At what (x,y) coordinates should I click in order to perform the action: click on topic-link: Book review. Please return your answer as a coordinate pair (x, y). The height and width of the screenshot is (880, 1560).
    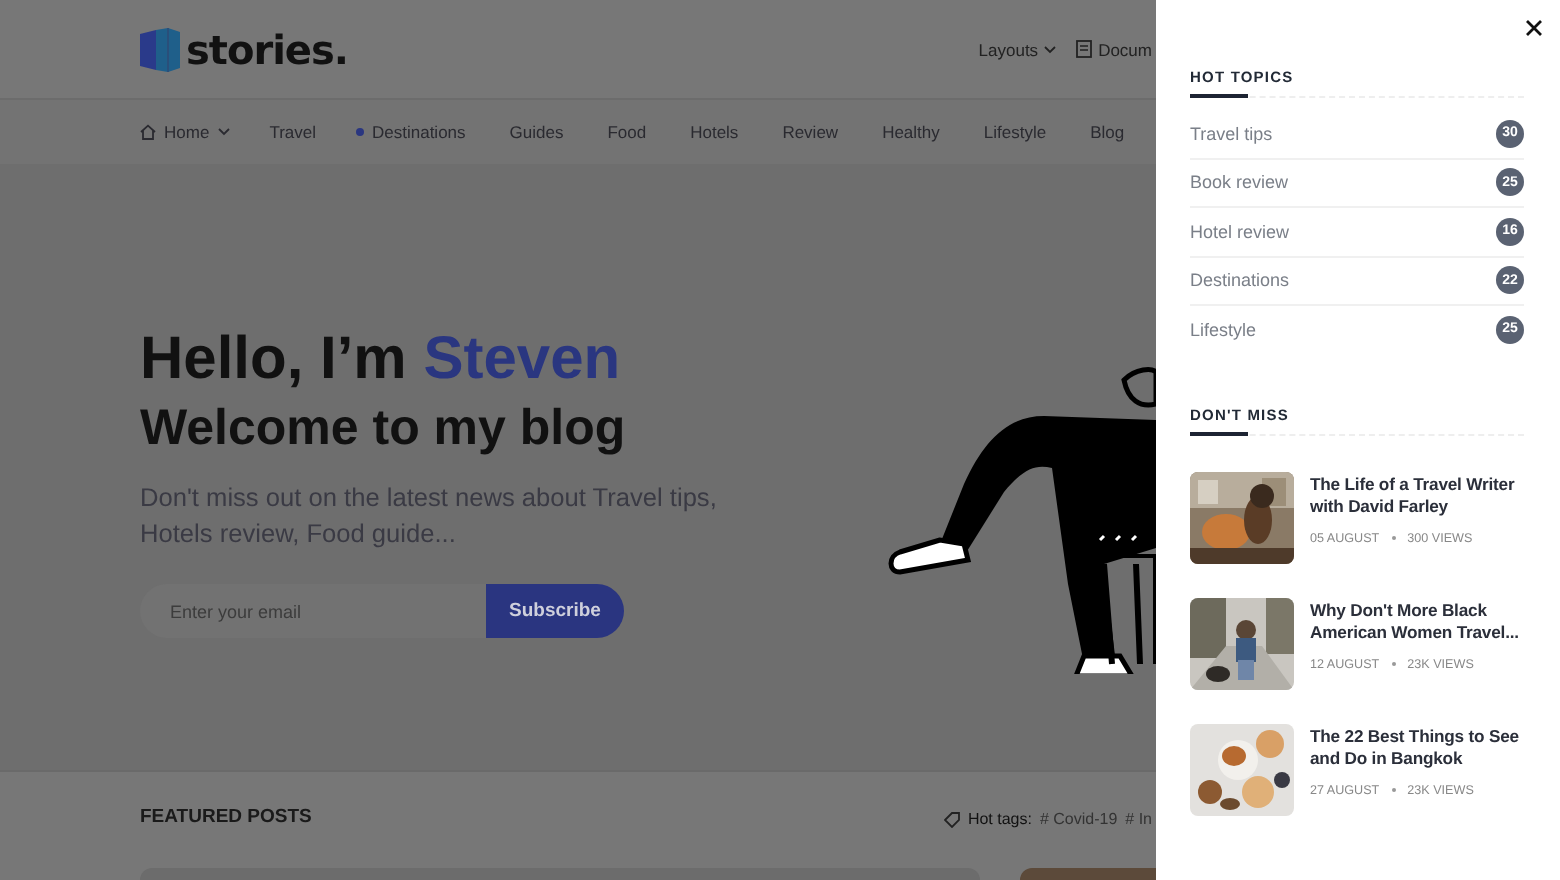
    Looking at the image, I should click on (1239, 182).